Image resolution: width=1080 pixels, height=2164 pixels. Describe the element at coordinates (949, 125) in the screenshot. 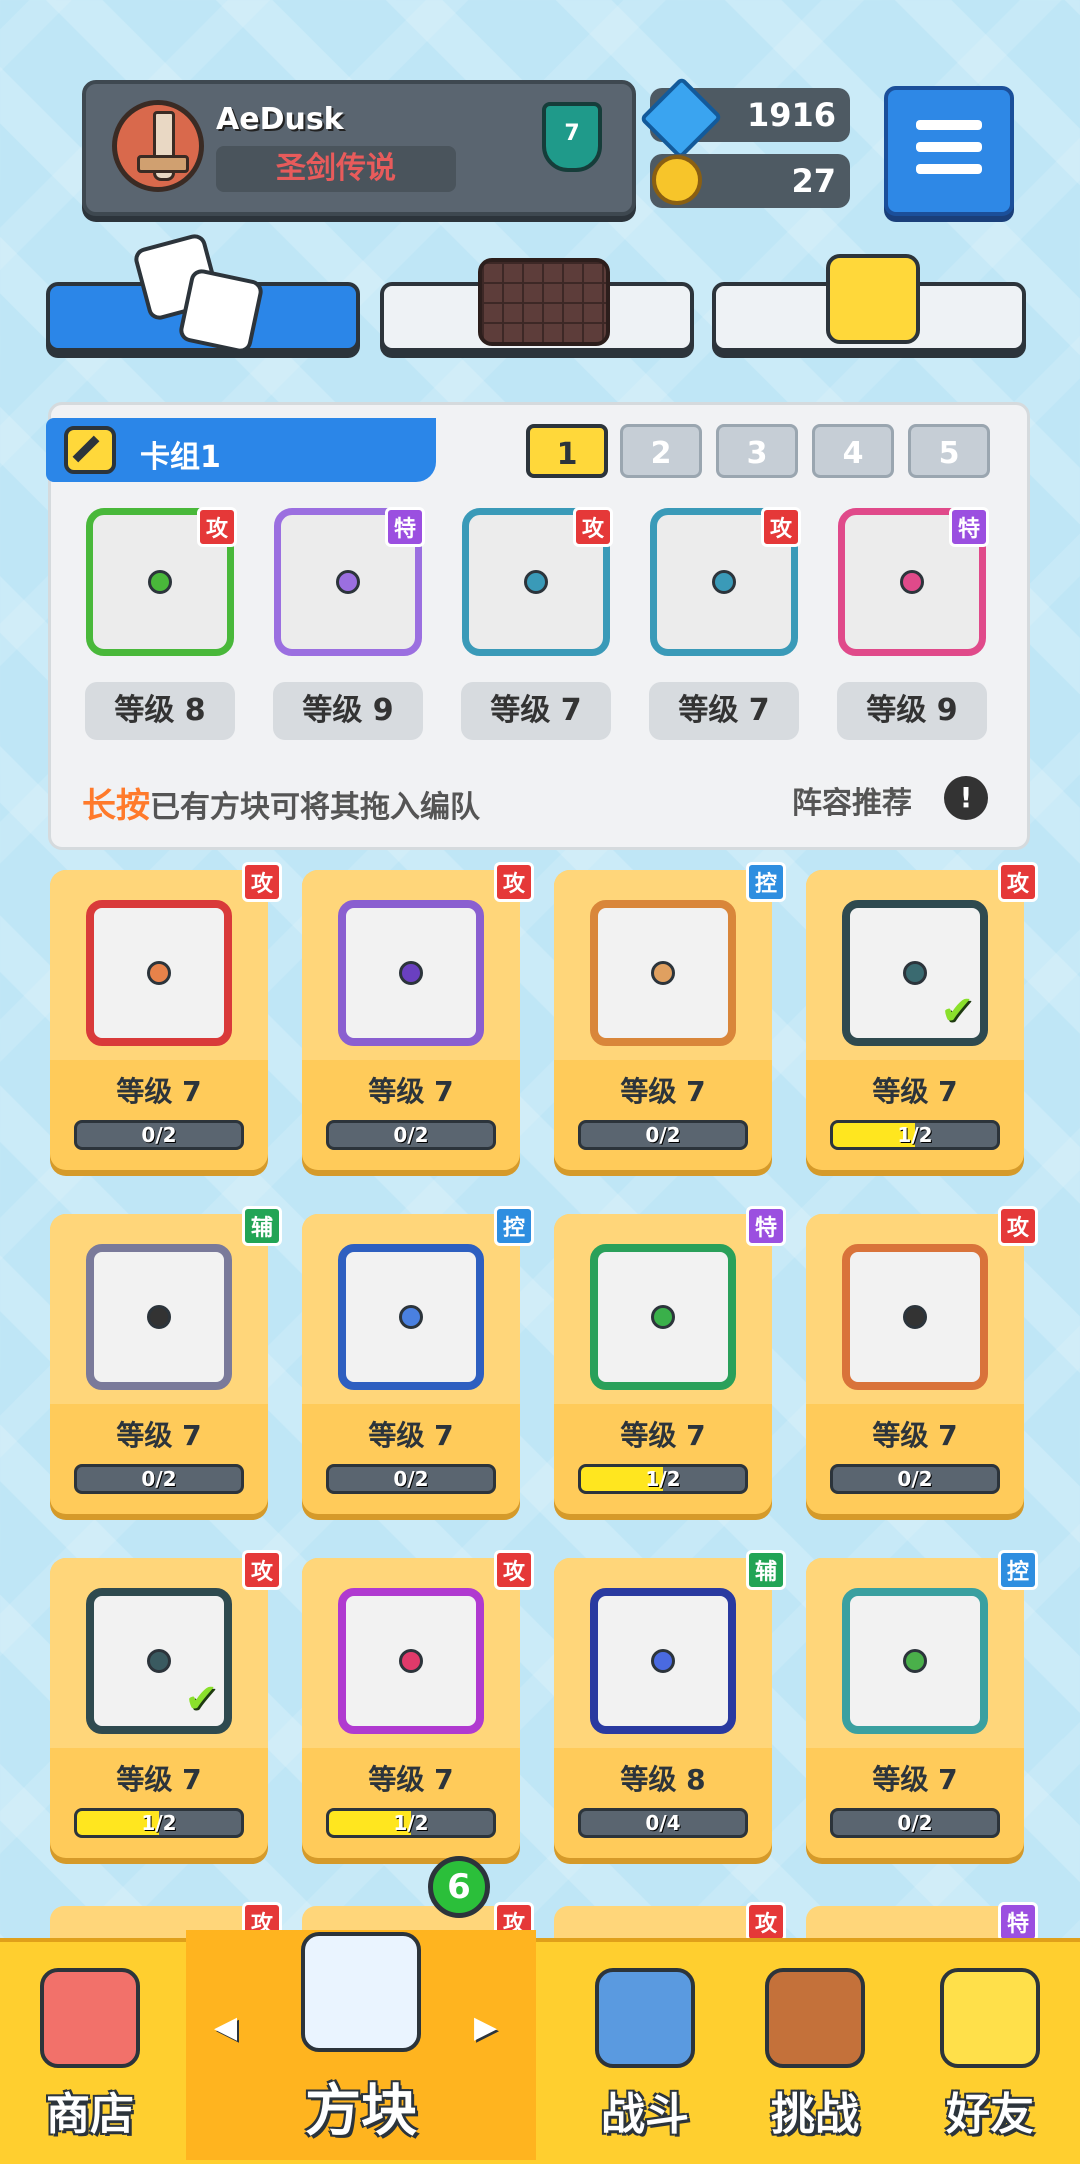

I see `hamburger-icon` at that location.